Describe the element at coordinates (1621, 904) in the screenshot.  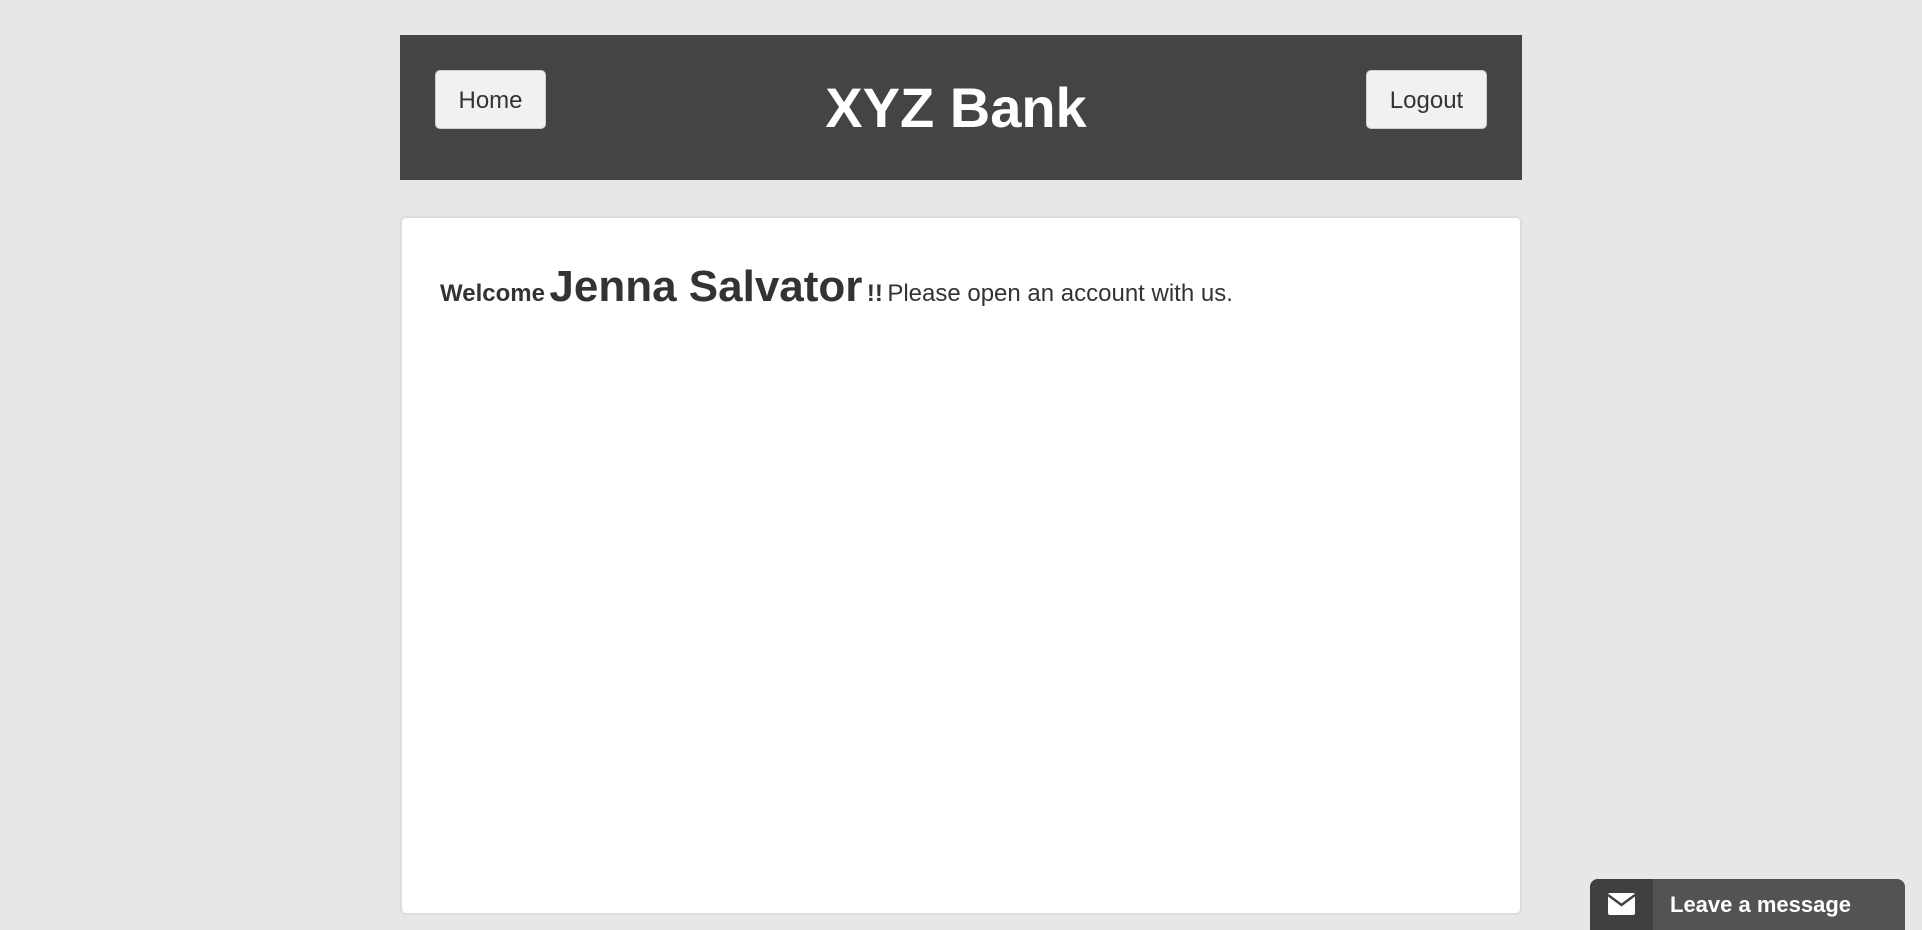
I see `envelope-icon` at that location.